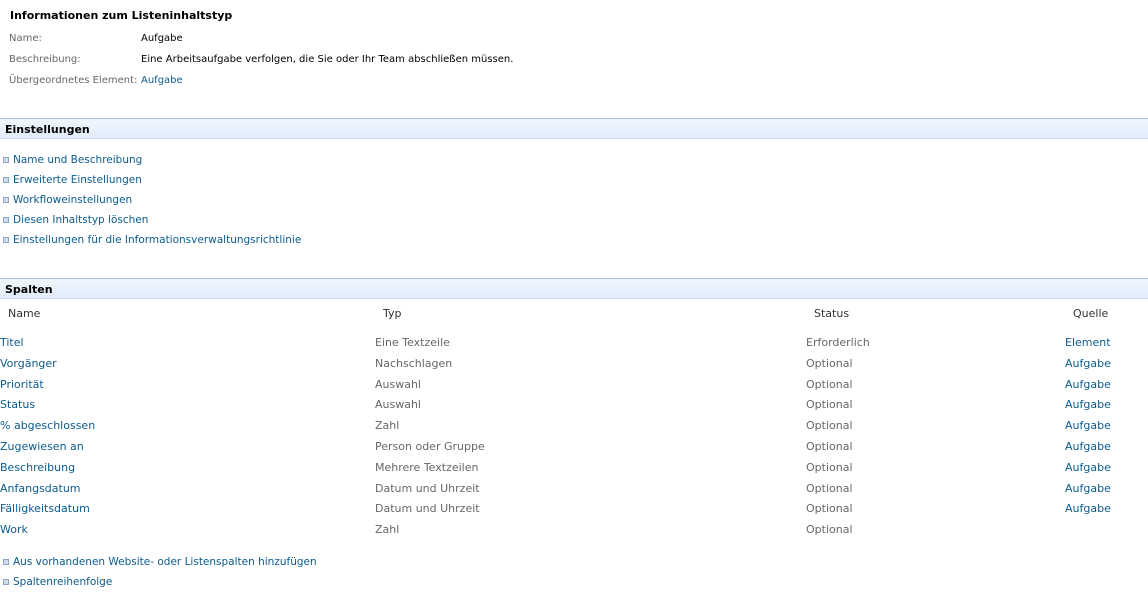 Image resolution: width=1148 pixels, height=612 pixels. What do you see at coordinates (42, 446) in the screenshot?
I see `column-name-link: Zugewiesen an` at bounding box center [42, 446].